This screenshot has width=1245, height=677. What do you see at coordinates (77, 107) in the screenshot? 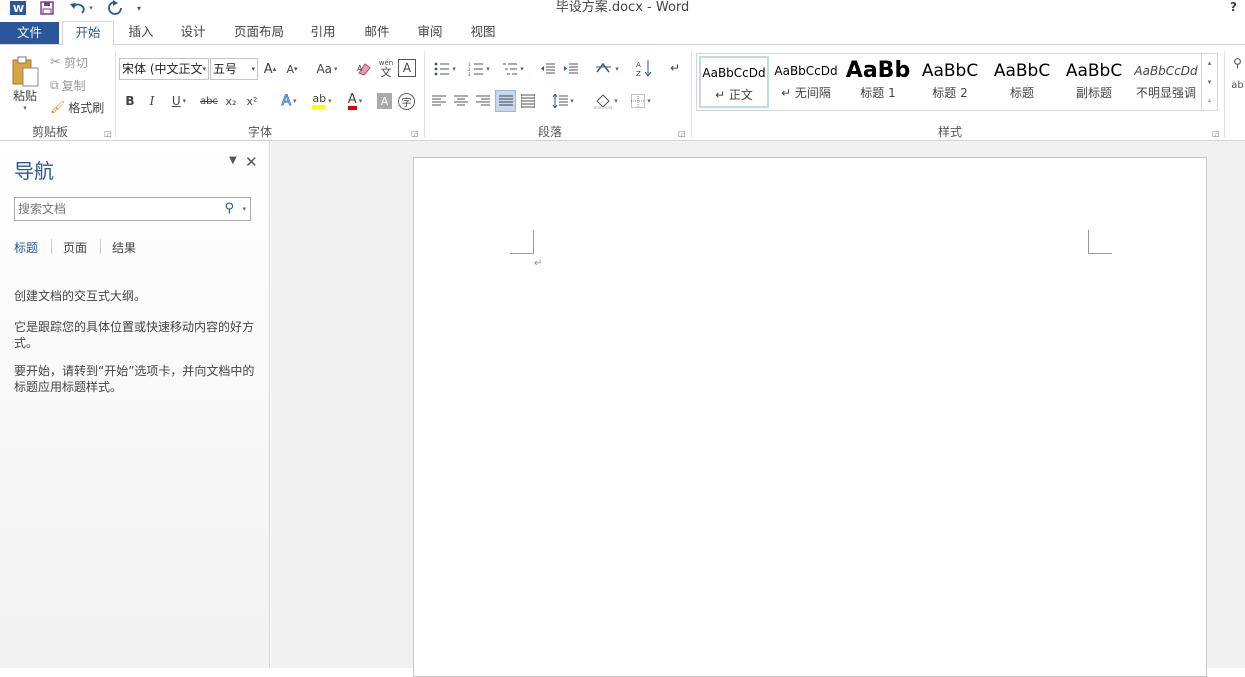
I see `format-painter-button: 🖌 格式刷` at bounding box center [77, 107].